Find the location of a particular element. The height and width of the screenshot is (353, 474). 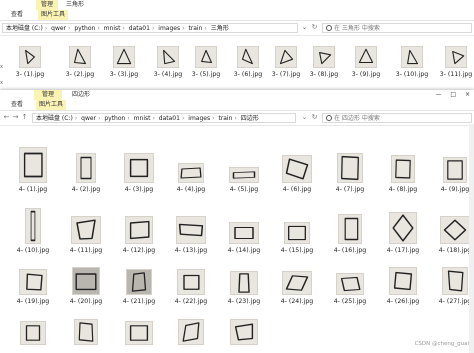

file-item: 4- (7).jpg is located at coordinates (350, 167).